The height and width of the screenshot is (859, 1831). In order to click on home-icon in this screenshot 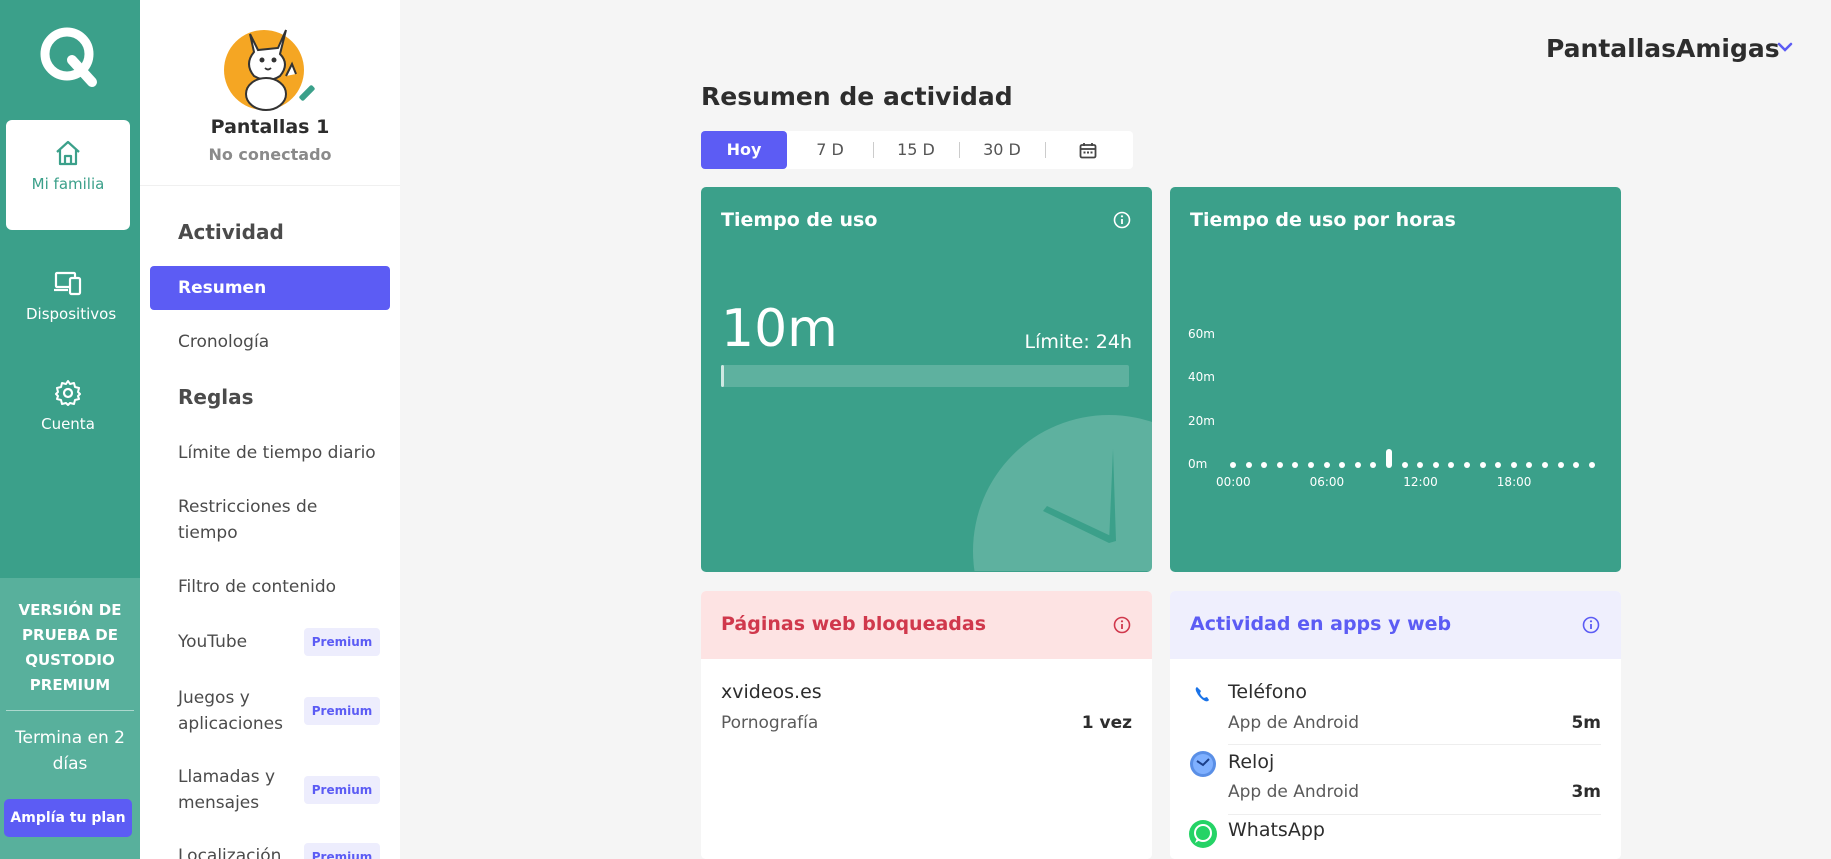, I will do `click(68, 153)`.